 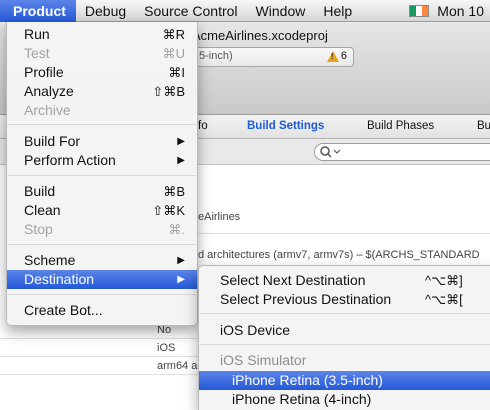 What do you see at coordinates (343, 56) in the screenshot?
I see `warning-count: 6` at bounding box center [343, 56].